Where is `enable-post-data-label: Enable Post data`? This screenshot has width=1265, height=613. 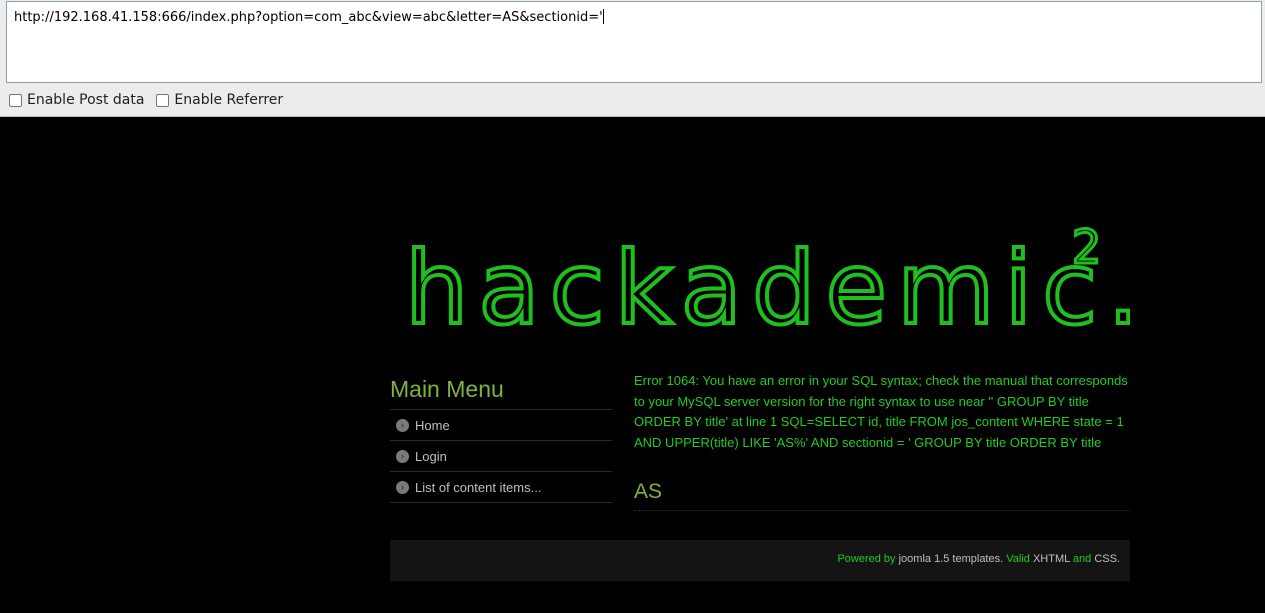
enable-post-data-label: Enable Post data is located at coordinates (86, 100).